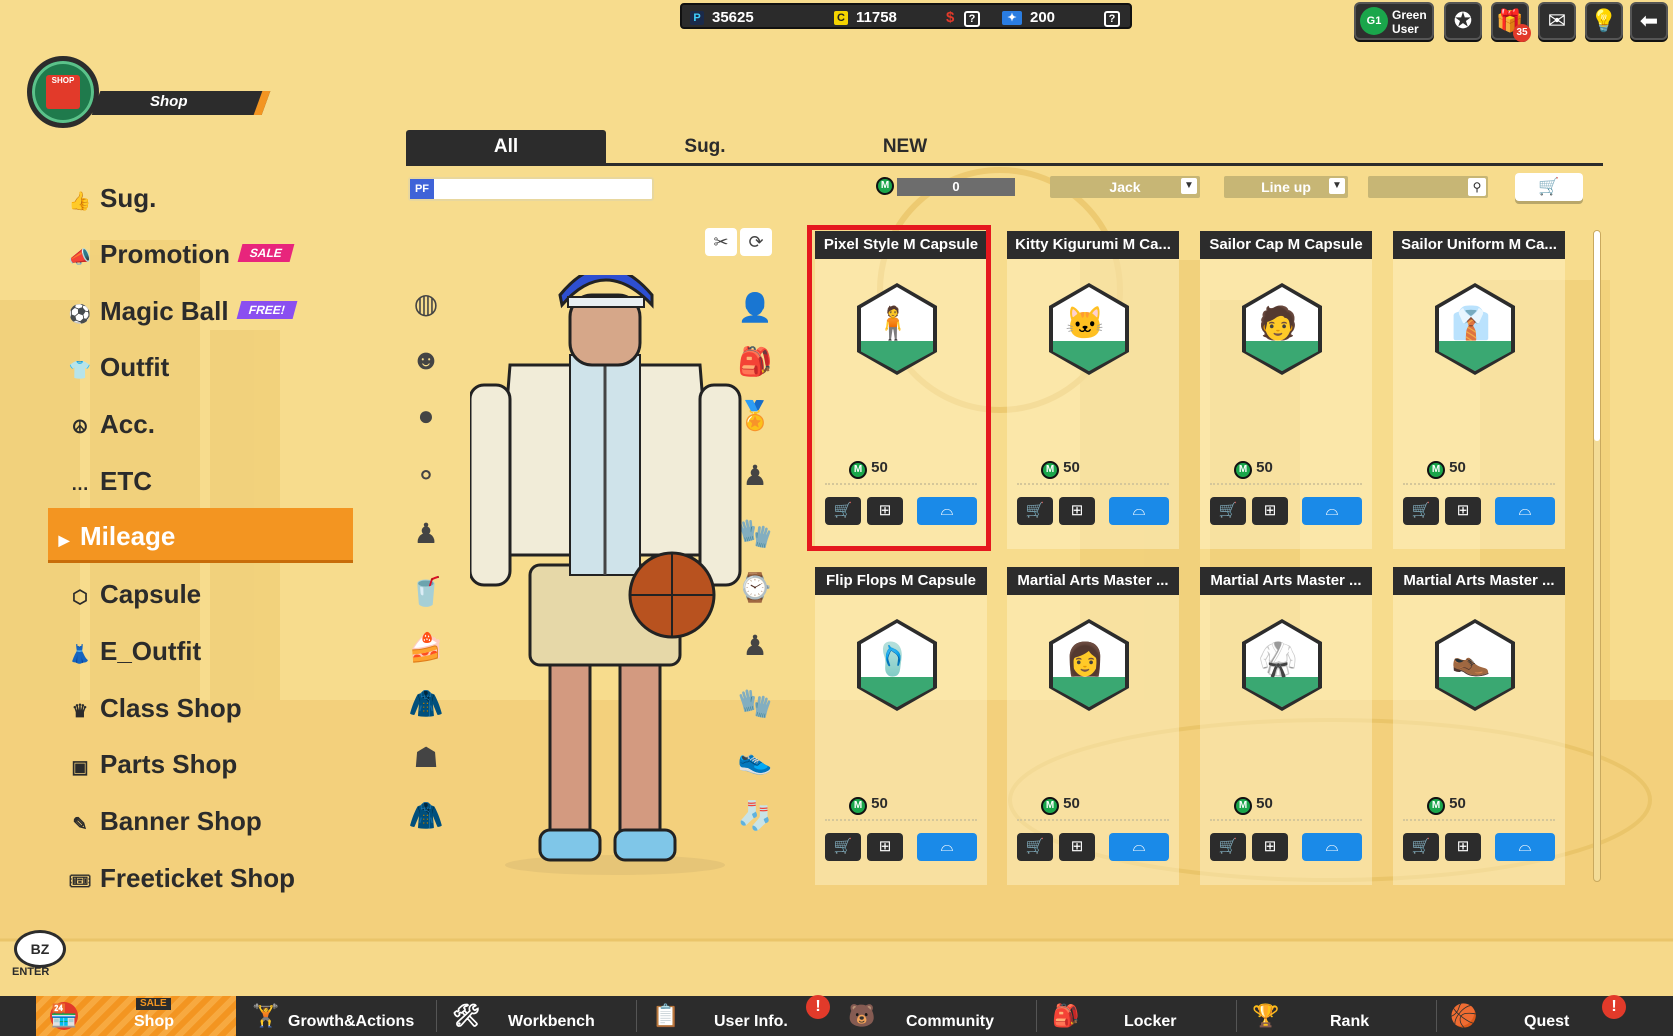  Describe the element at coordinates (756, 242) in the screenshot. I see `rotate-icon: ⟳` at that location.